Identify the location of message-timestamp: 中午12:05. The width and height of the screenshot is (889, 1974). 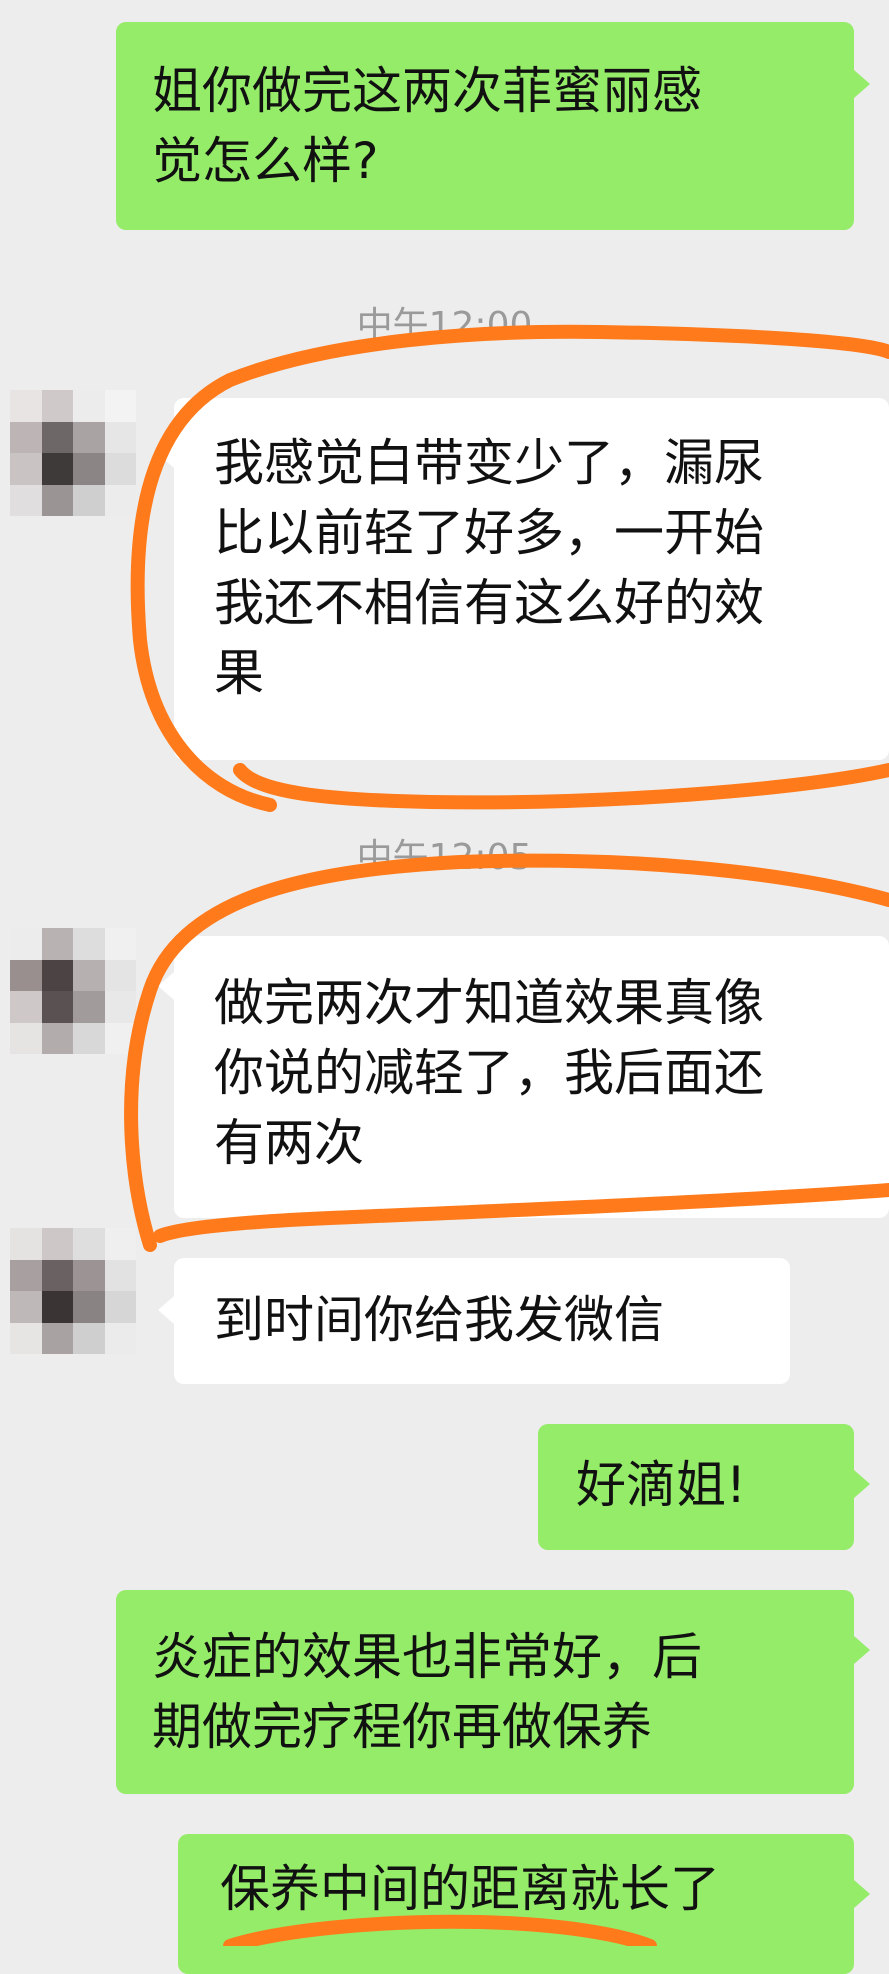
(444, 857).